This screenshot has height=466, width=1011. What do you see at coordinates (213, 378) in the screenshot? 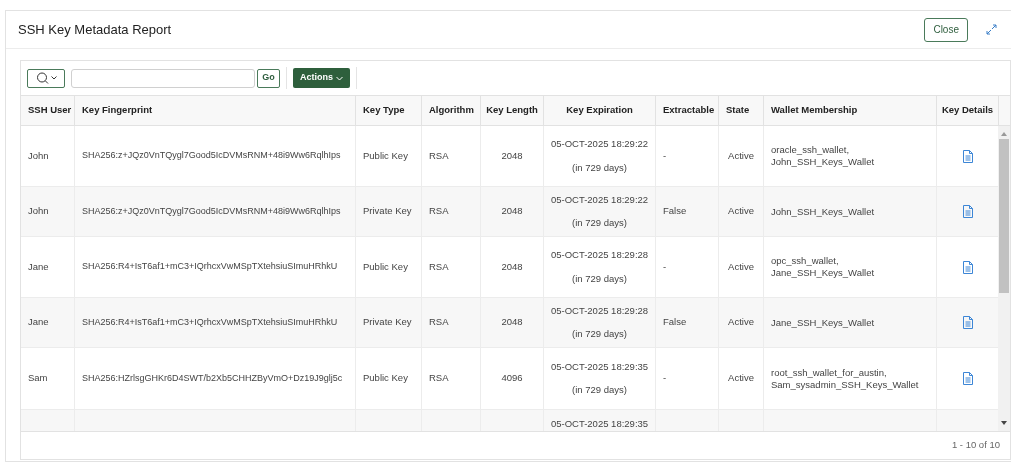
I see `table-cell-text: SHA256:HZrlsgGHKr6D4SWT/b2Xb5CHHZByVmO+Dz19J9glj5c` at bounding box center [213, 378].